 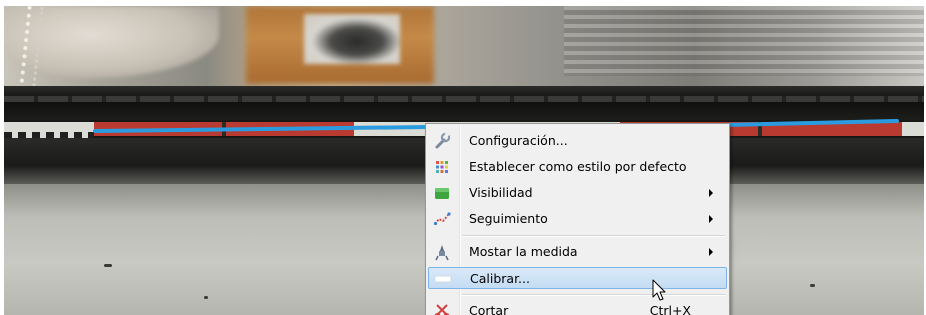 I want to click on menu-item-mostrar-medida: Mostar la medida, so click(x=577, y=252).